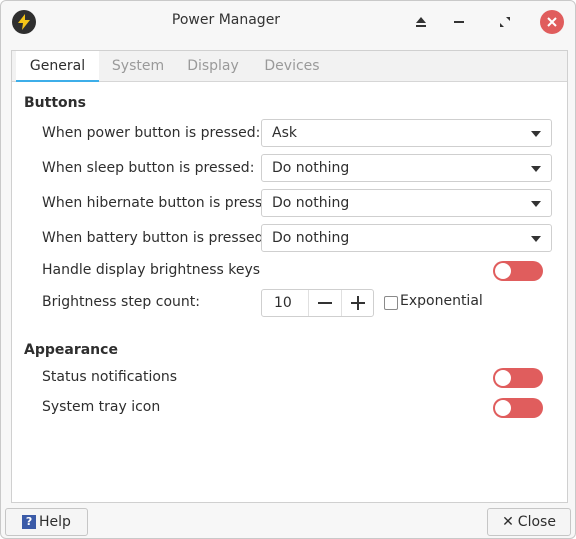 This screenshot has width=576, height=539. I want to click on exponential-label: Exponential, so click(441, 301).